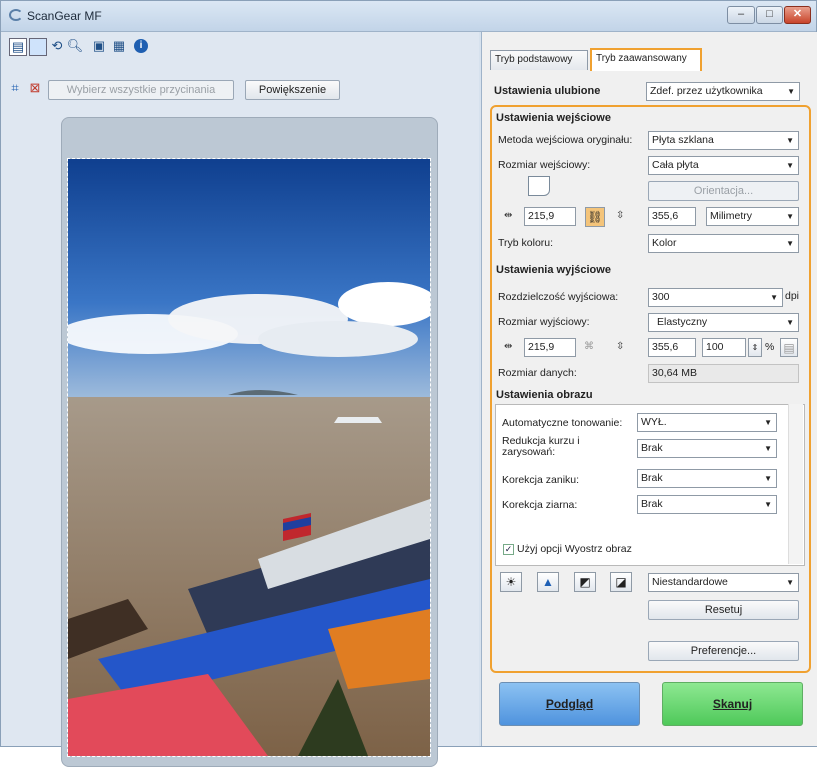  I want to click on tab-advanced-mode: Tryb zaawansowany, so click(646, 59).